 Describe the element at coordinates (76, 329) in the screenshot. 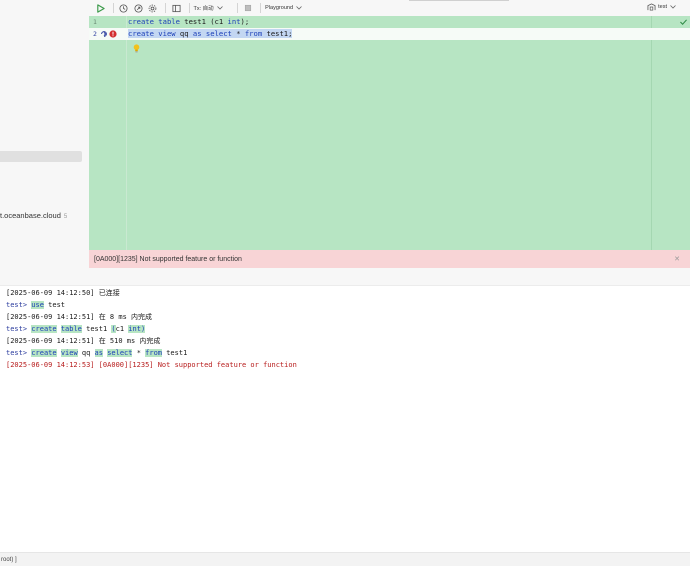

I see `output-line: test> create table test1 (c1 int)` at that location.